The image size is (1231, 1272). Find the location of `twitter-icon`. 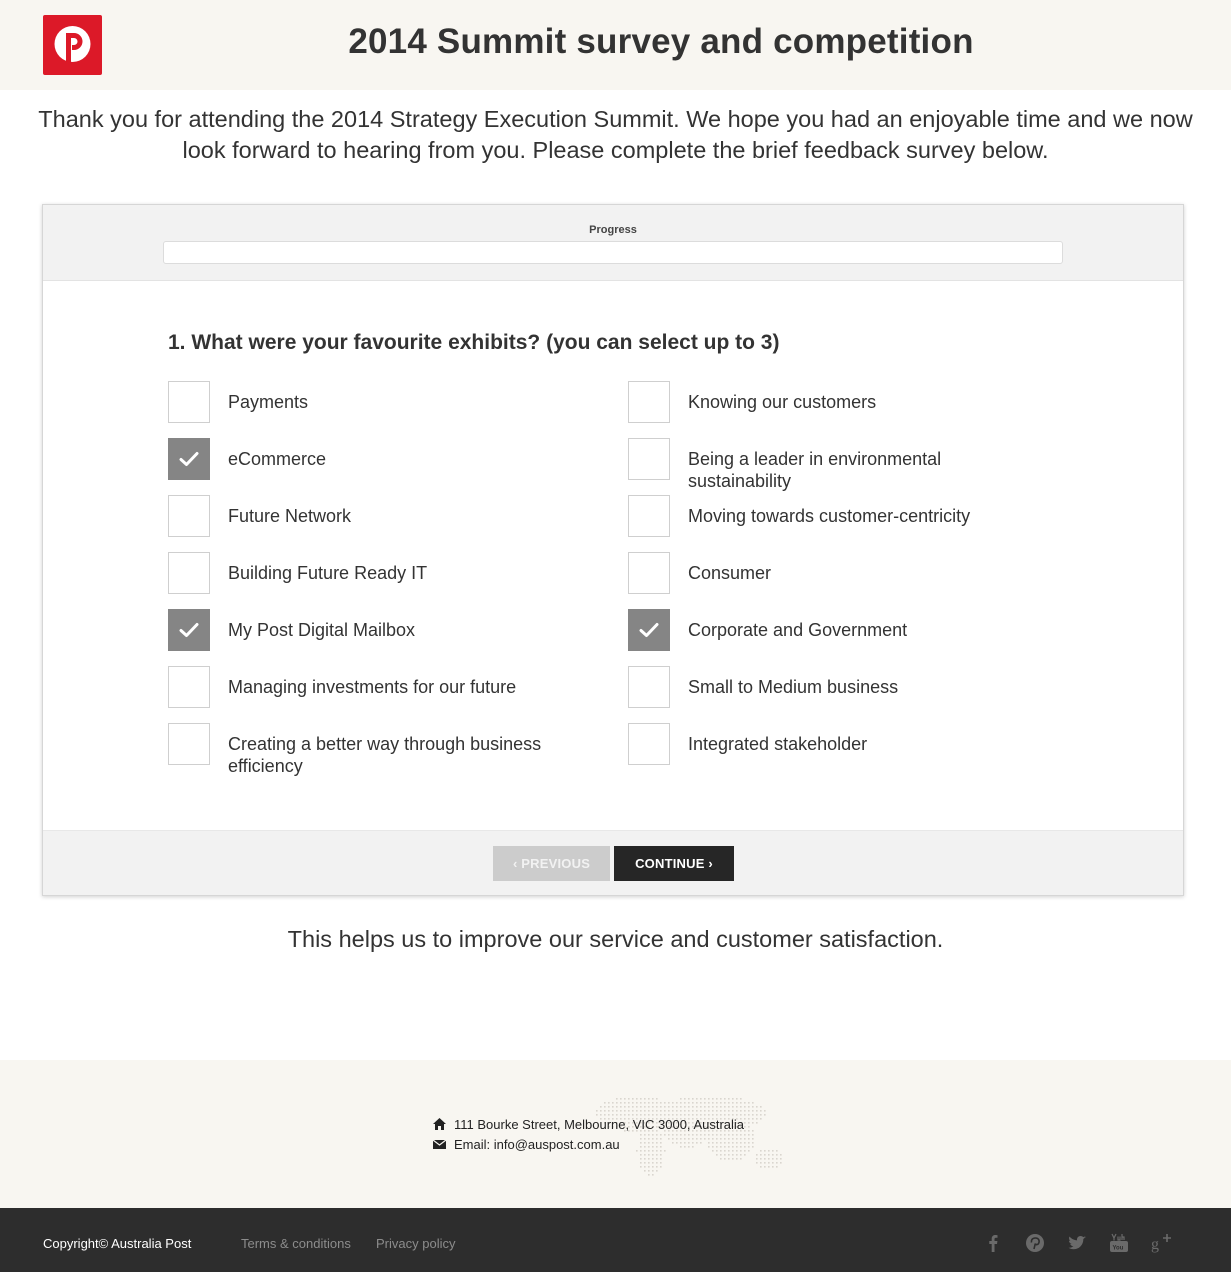

twitter-icon is located at coordinates (1077, 1243).